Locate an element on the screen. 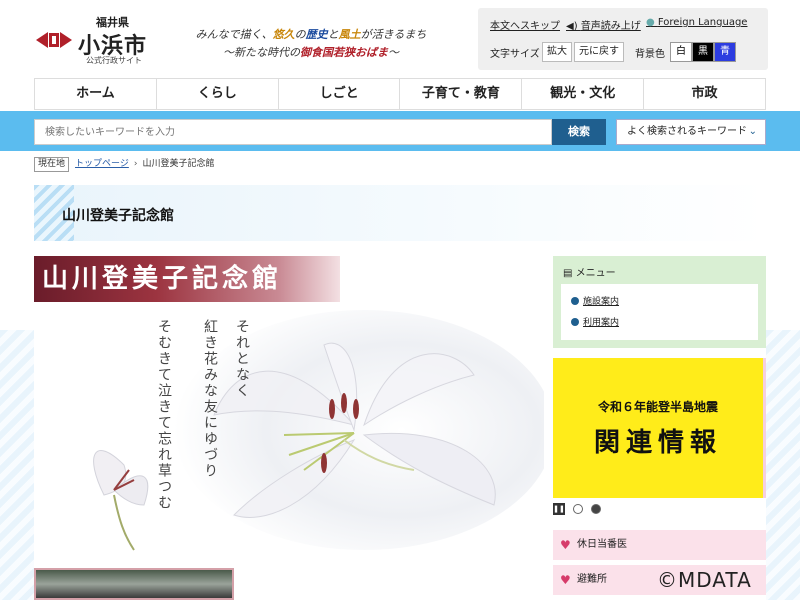 The width and height of the screenshot is (800, 600). document-icon: ▤ is located at coordinates (569, 273).